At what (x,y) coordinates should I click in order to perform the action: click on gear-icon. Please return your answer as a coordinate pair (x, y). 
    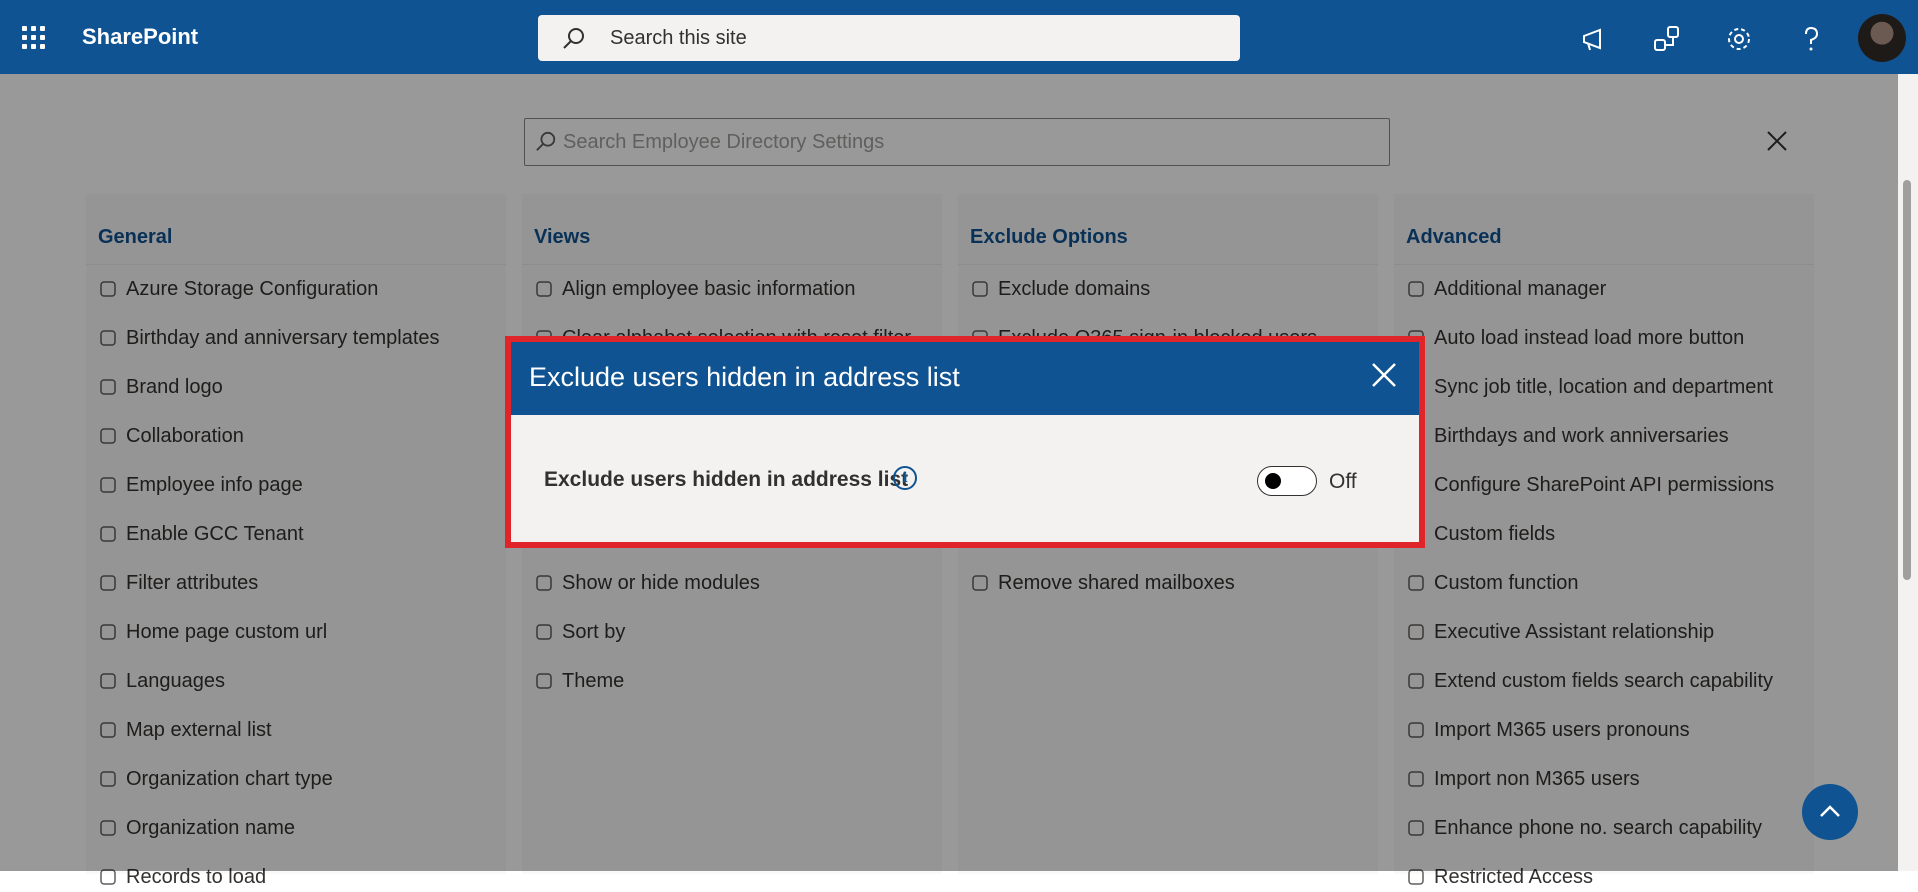
    Looking at the image, I should click on (1739, 39).